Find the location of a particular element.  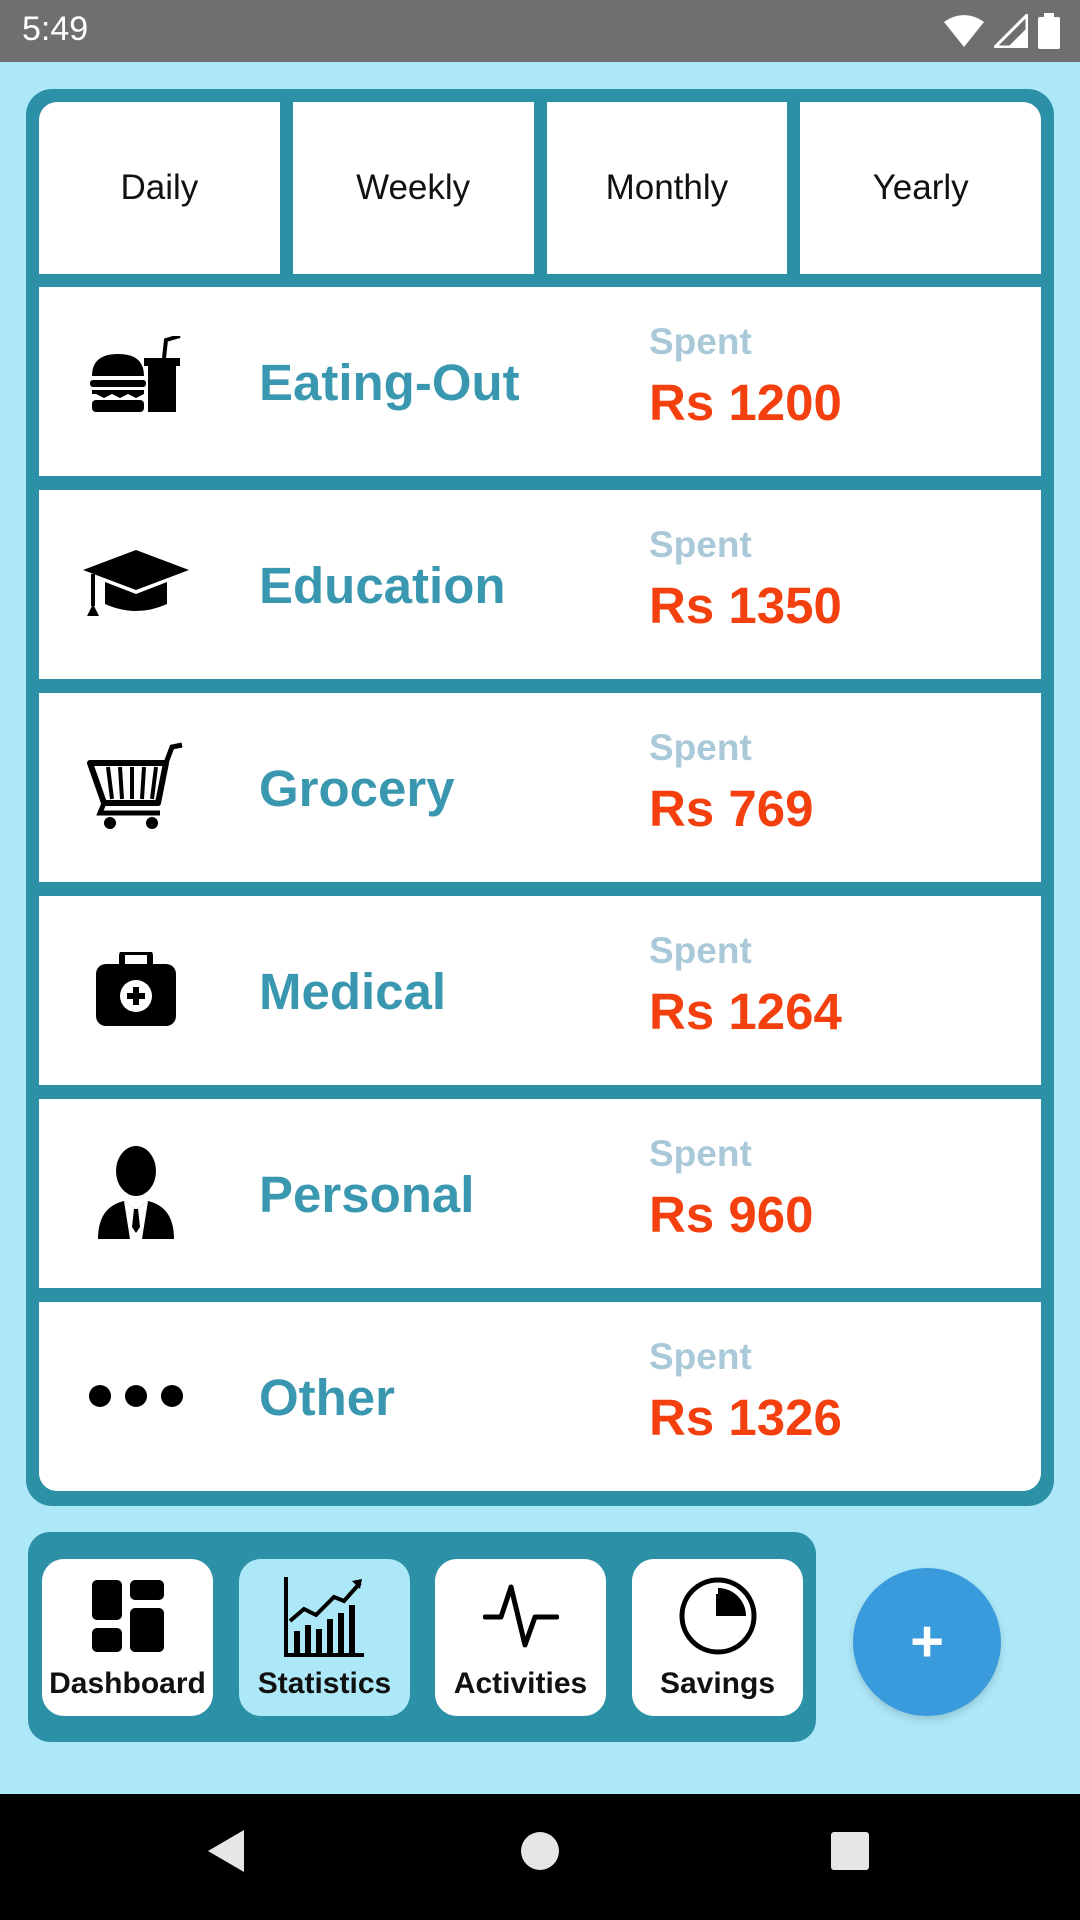

spent-amount: Rs 1350 is located at coordinates (745, 605).